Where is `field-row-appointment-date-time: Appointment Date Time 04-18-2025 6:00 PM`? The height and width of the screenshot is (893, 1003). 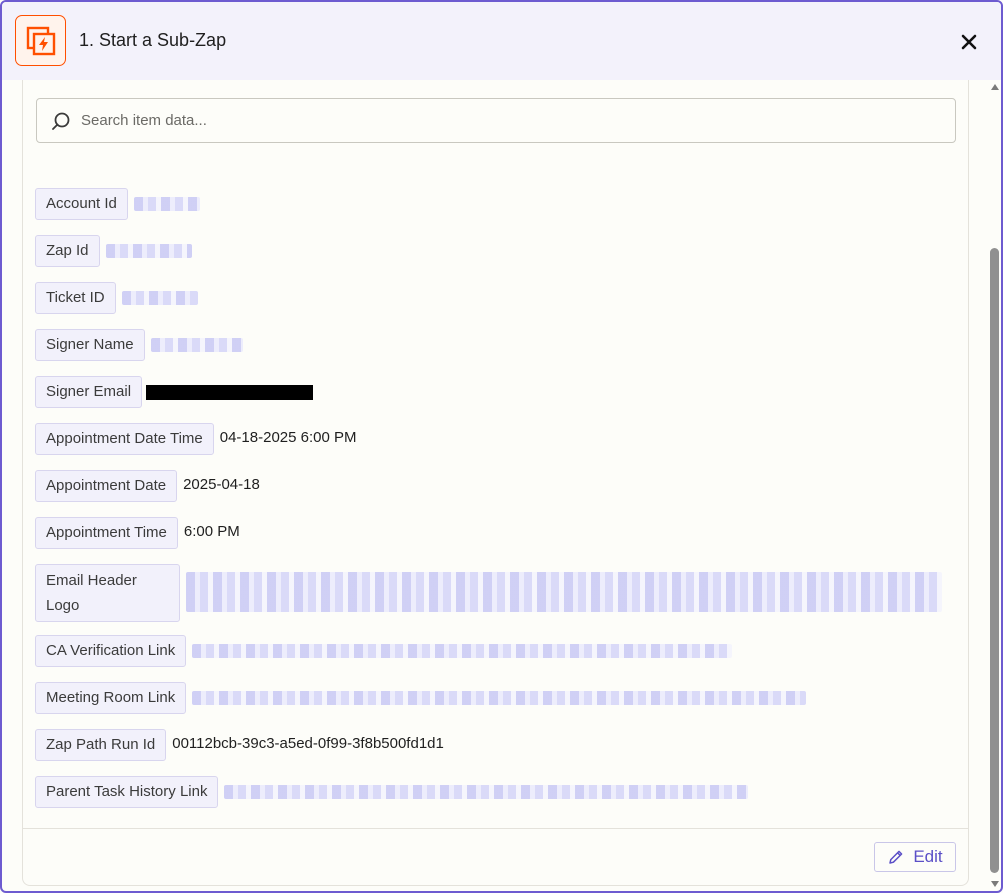
field-row-appointment-date-time: Appointment Date Time 04-18-2025 6:00 PM is located at coordinates (196, 439).